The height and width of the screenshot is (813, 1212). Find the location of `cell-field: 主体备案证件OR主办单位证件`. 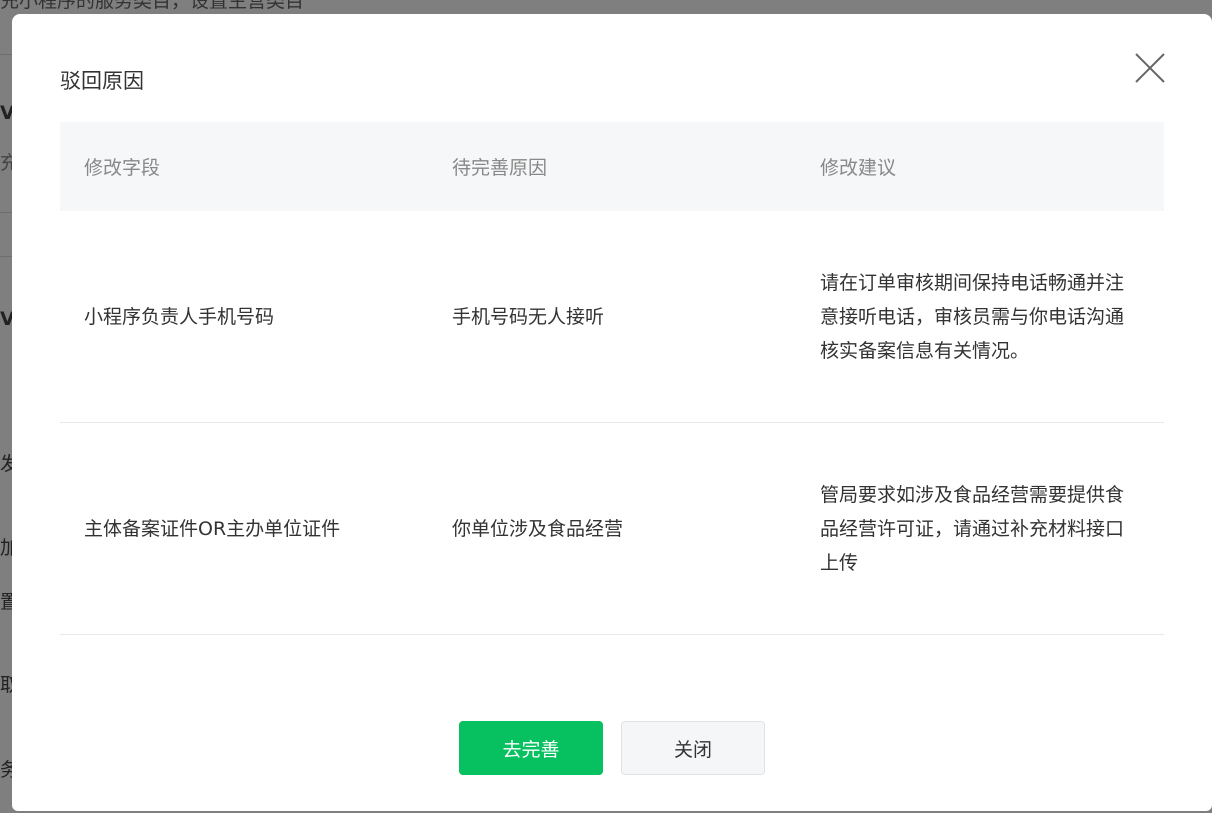

cell-field: 主体备案证件OR主办单位证件 is located at coordinates (212, 528).